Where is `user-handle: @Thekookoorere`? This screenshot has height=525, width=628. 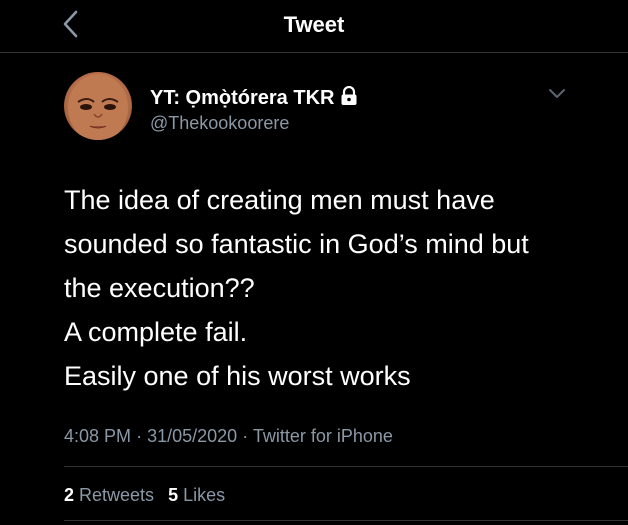
user-handle: @Thekookoorere is located at coordinates (219, 123).